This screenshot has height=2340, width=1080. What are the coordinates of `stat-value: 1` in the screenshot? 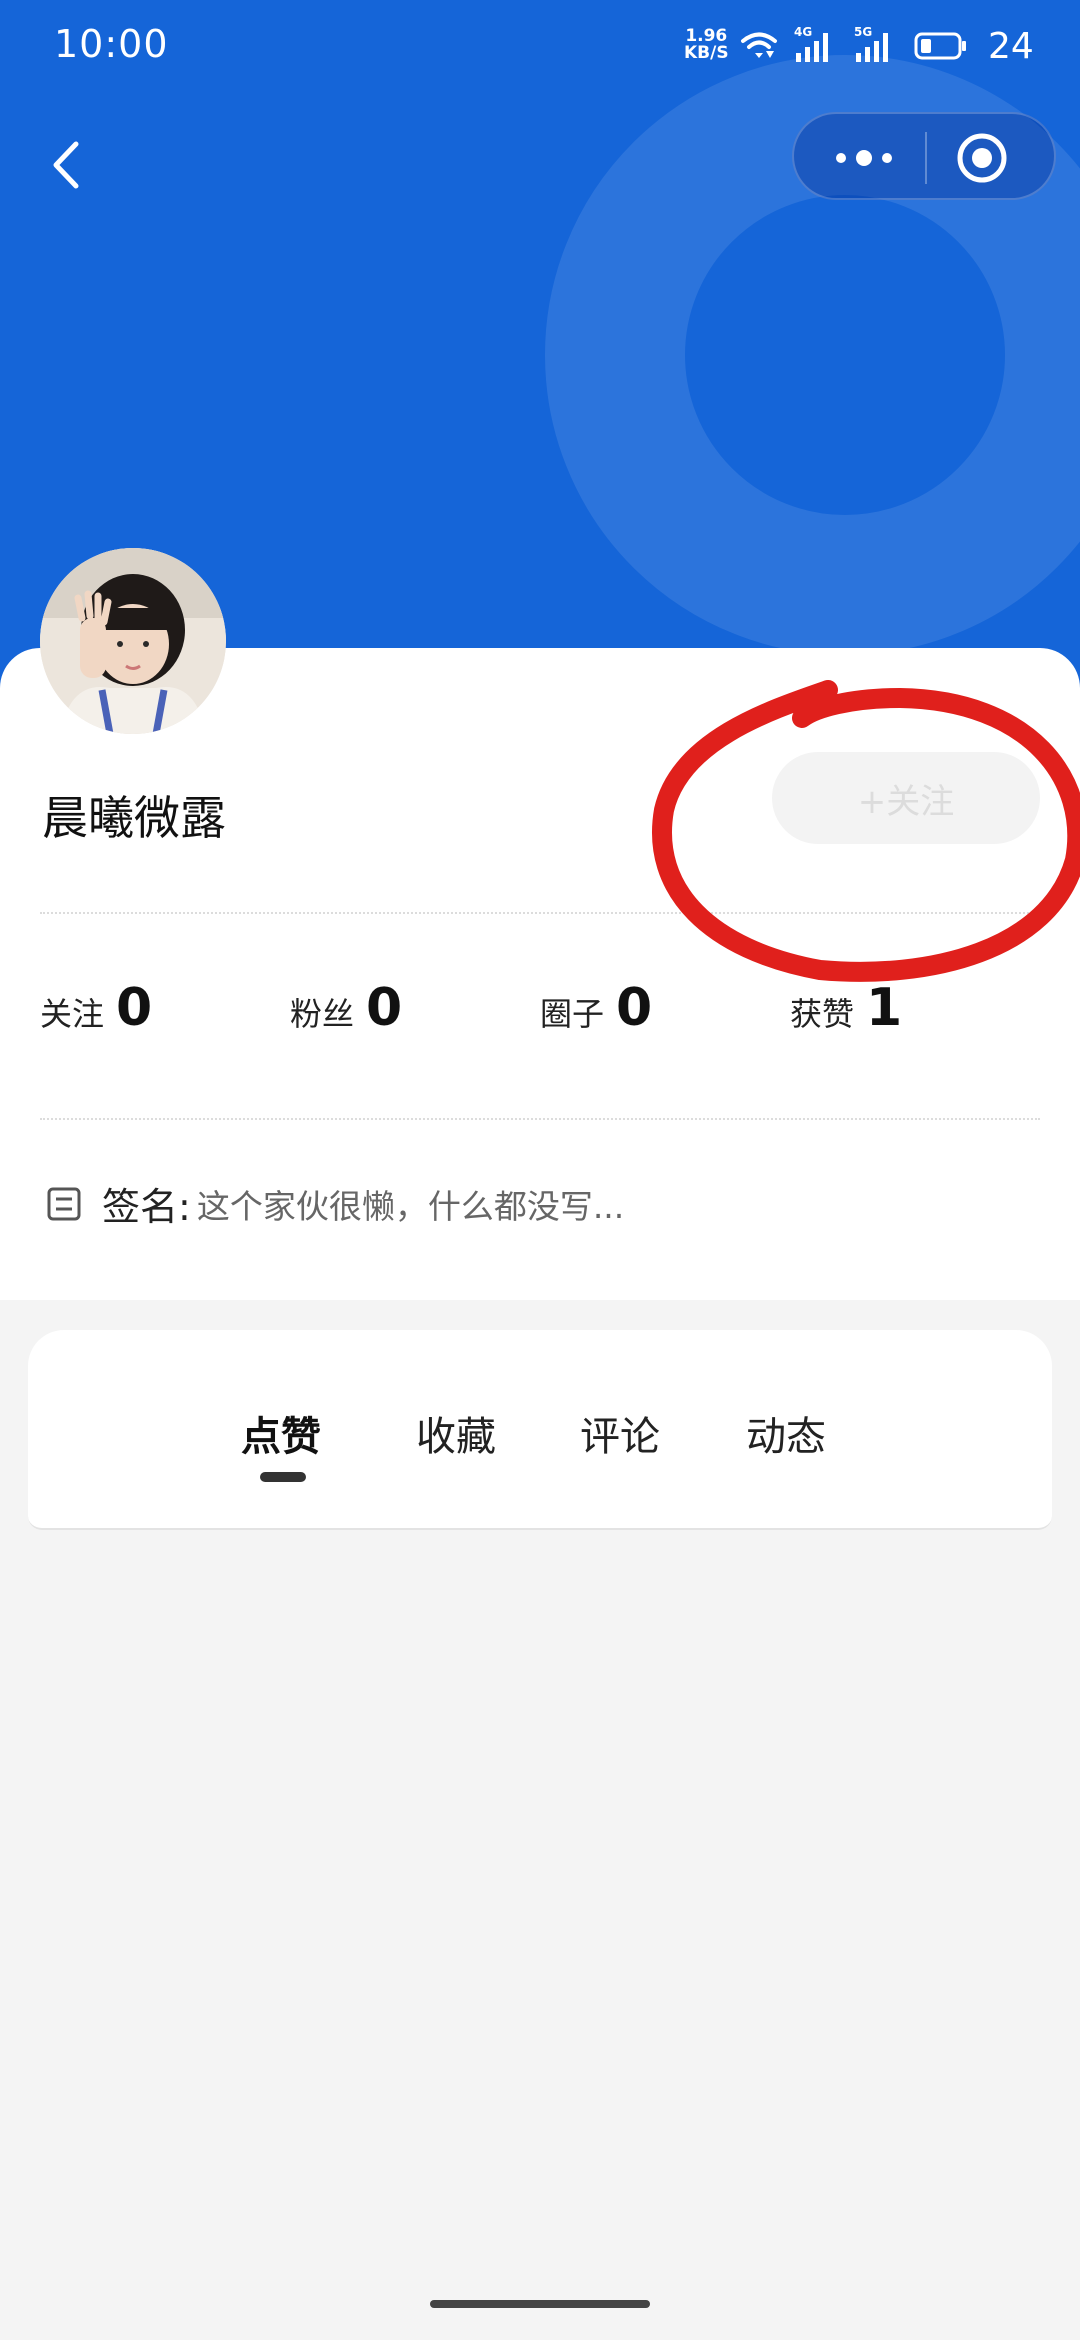 It's located at (884, 1008).